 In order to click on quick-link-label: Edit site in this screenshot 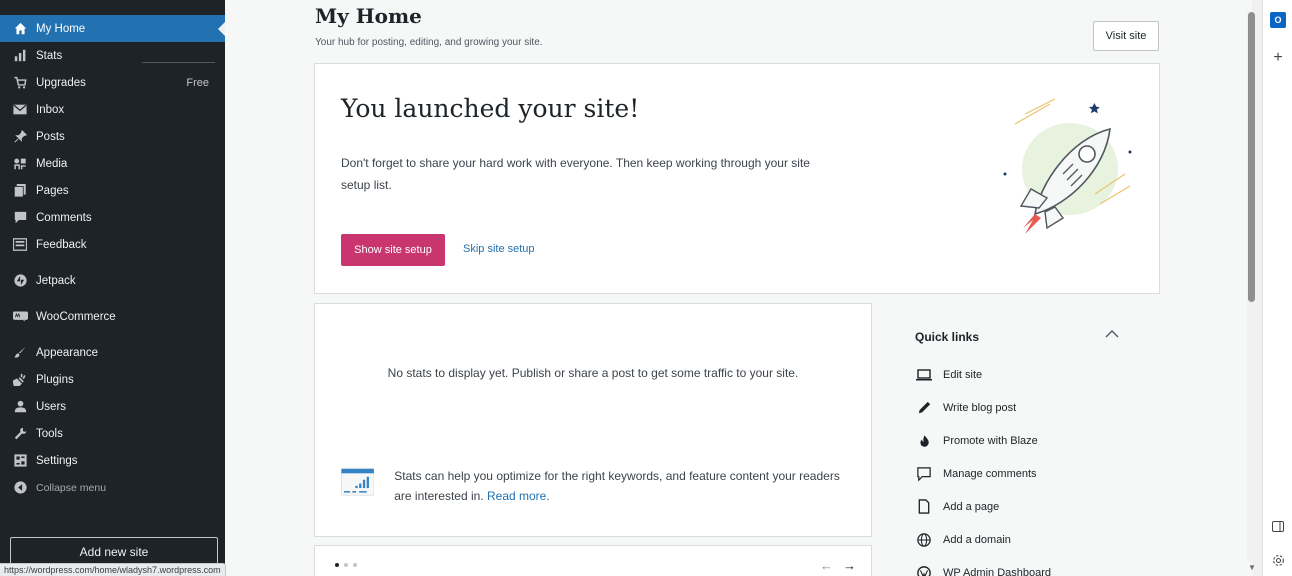, I will do `click(963, 374)`.